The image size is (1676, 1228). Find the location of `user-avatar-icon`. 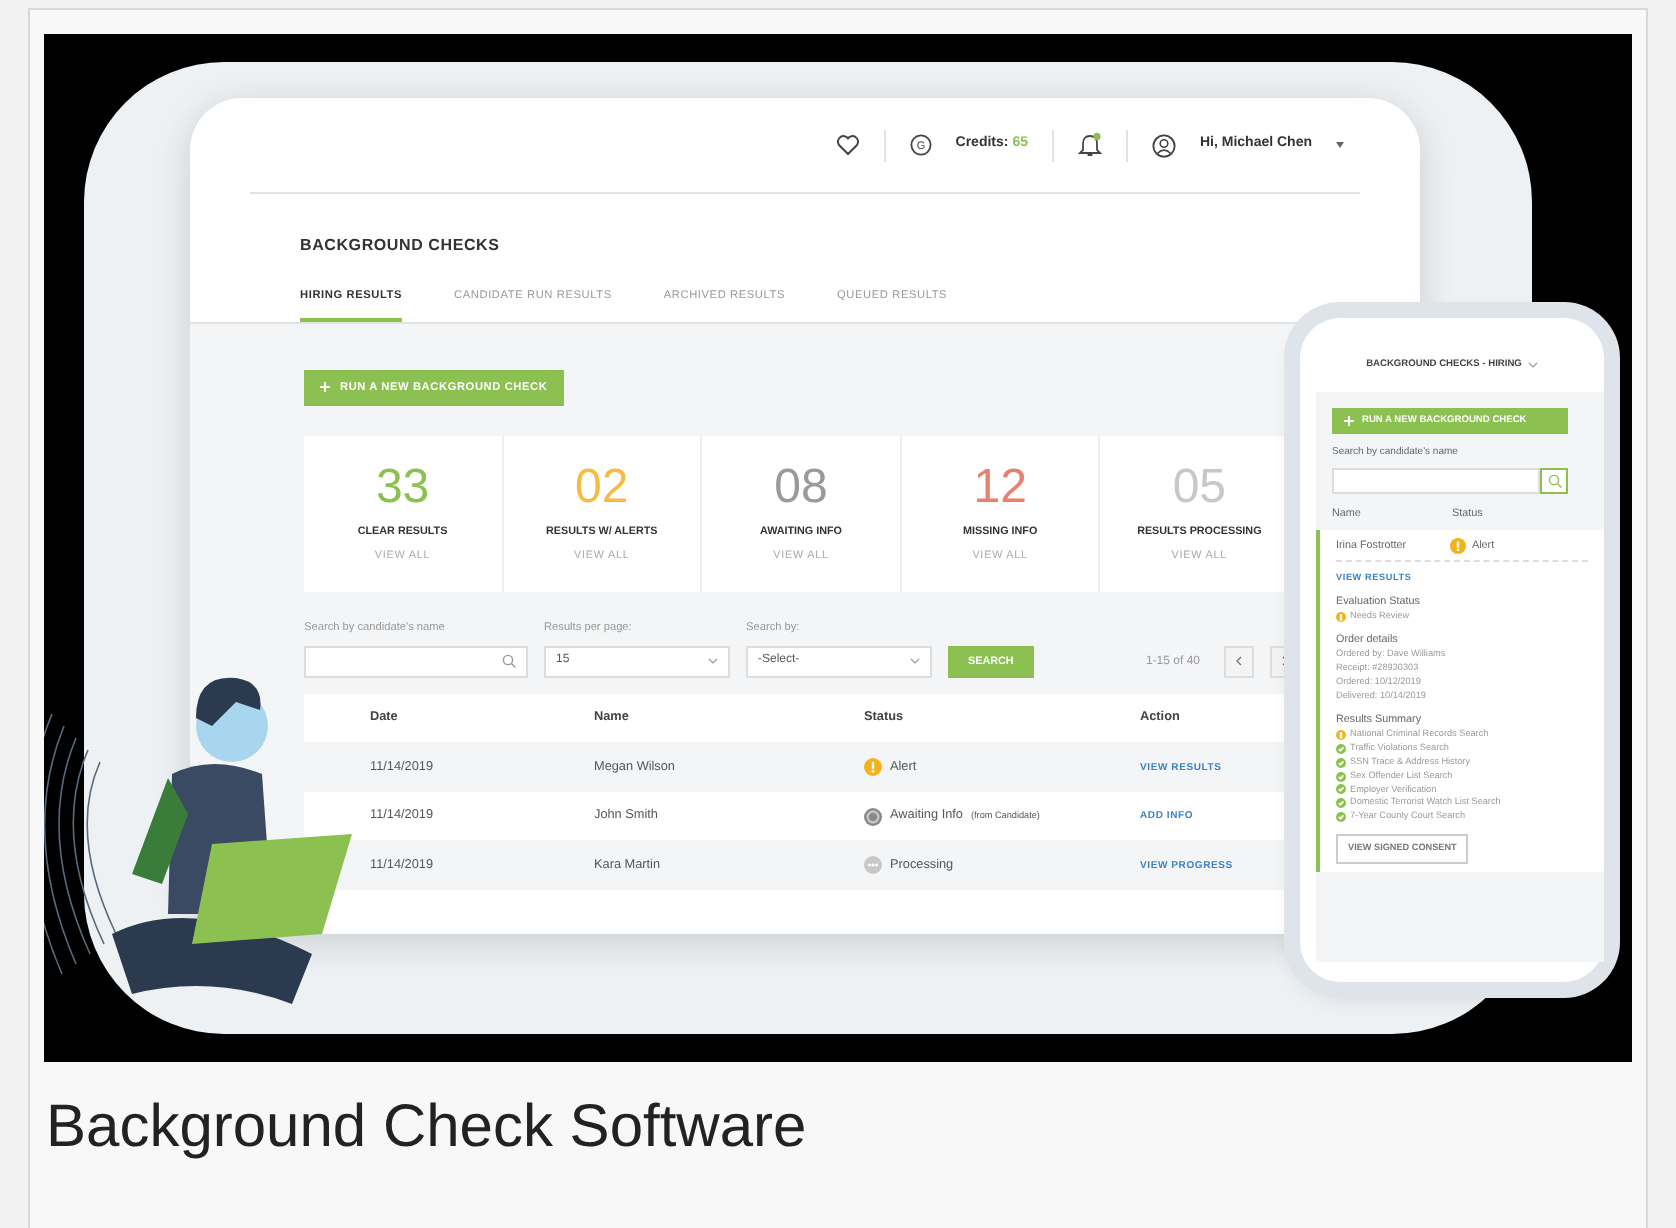

user-avatar-icon is located at coordinates (1163, 145).